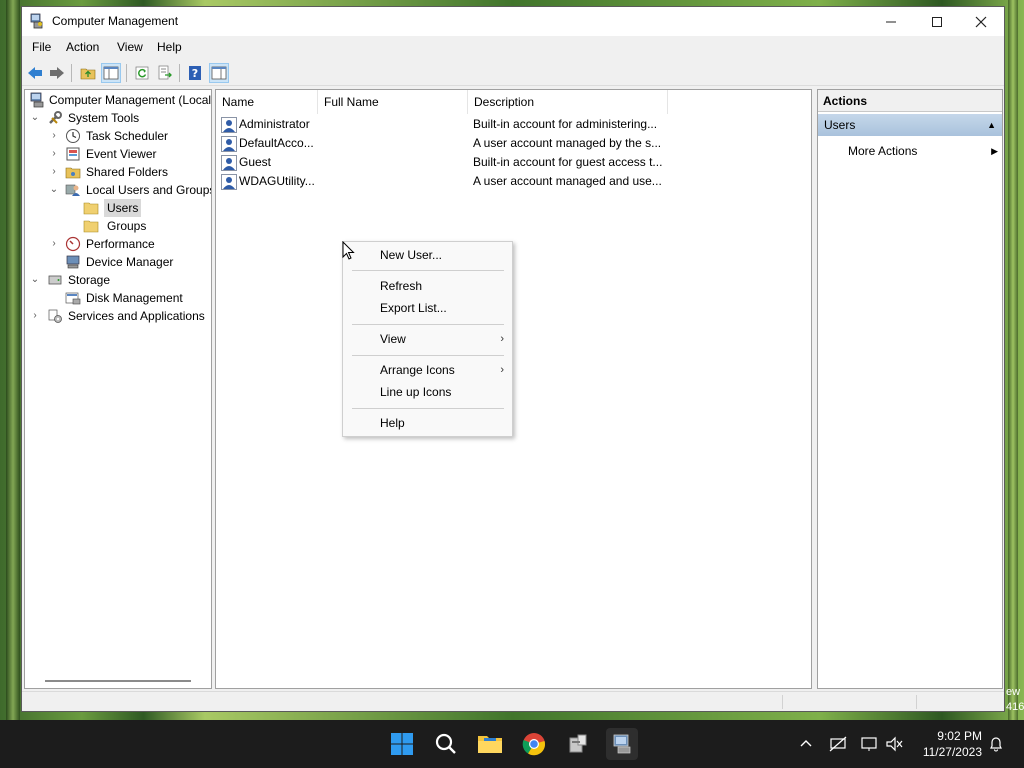 Image resolution: width=1024 pixels, height=768 pixels. I want to click on user-name: Administrator, so click(274, 124).